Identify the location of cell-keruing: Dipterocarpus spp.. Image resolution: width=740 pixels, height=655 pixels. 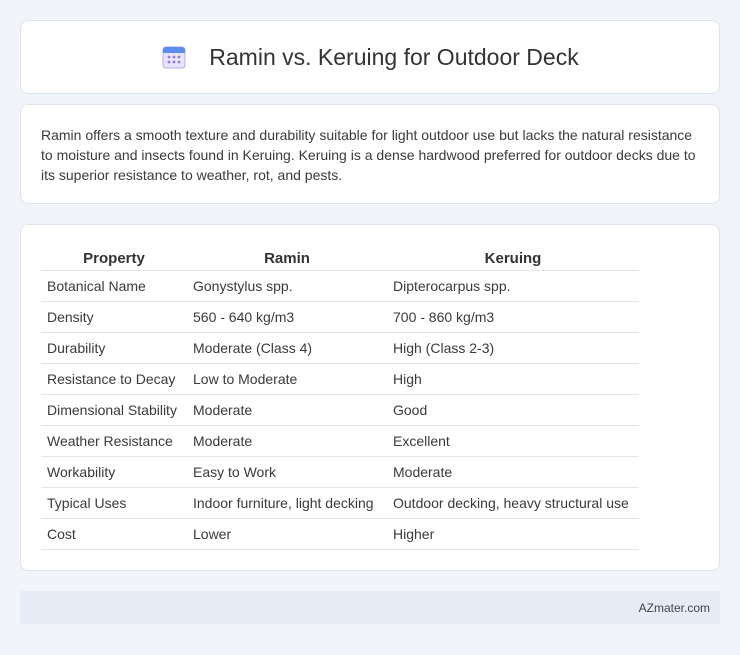
(513, 286).